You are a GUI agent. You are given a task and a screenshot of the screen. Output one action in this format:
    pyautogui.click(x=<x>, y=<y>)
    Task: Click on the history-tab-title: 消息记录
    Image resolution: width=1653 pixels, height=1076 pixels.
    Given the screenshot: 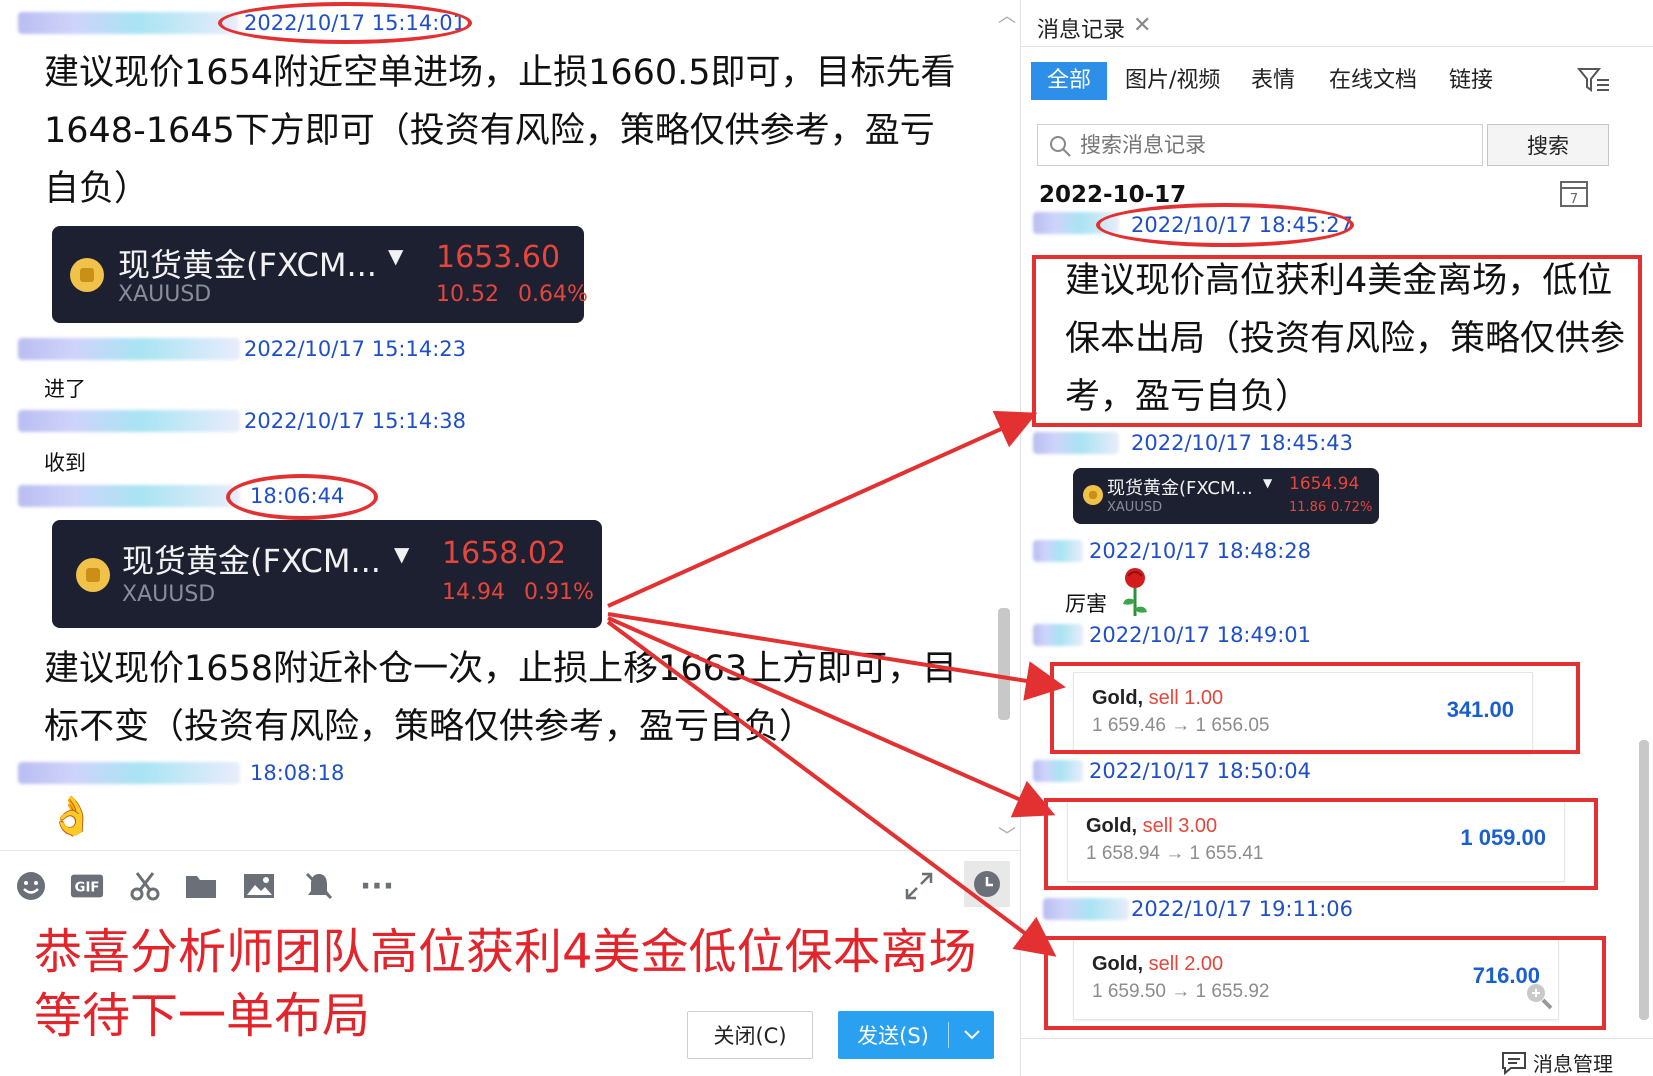 What is the action you would take?
    pyautogui.click(x=1081, y=28)
    